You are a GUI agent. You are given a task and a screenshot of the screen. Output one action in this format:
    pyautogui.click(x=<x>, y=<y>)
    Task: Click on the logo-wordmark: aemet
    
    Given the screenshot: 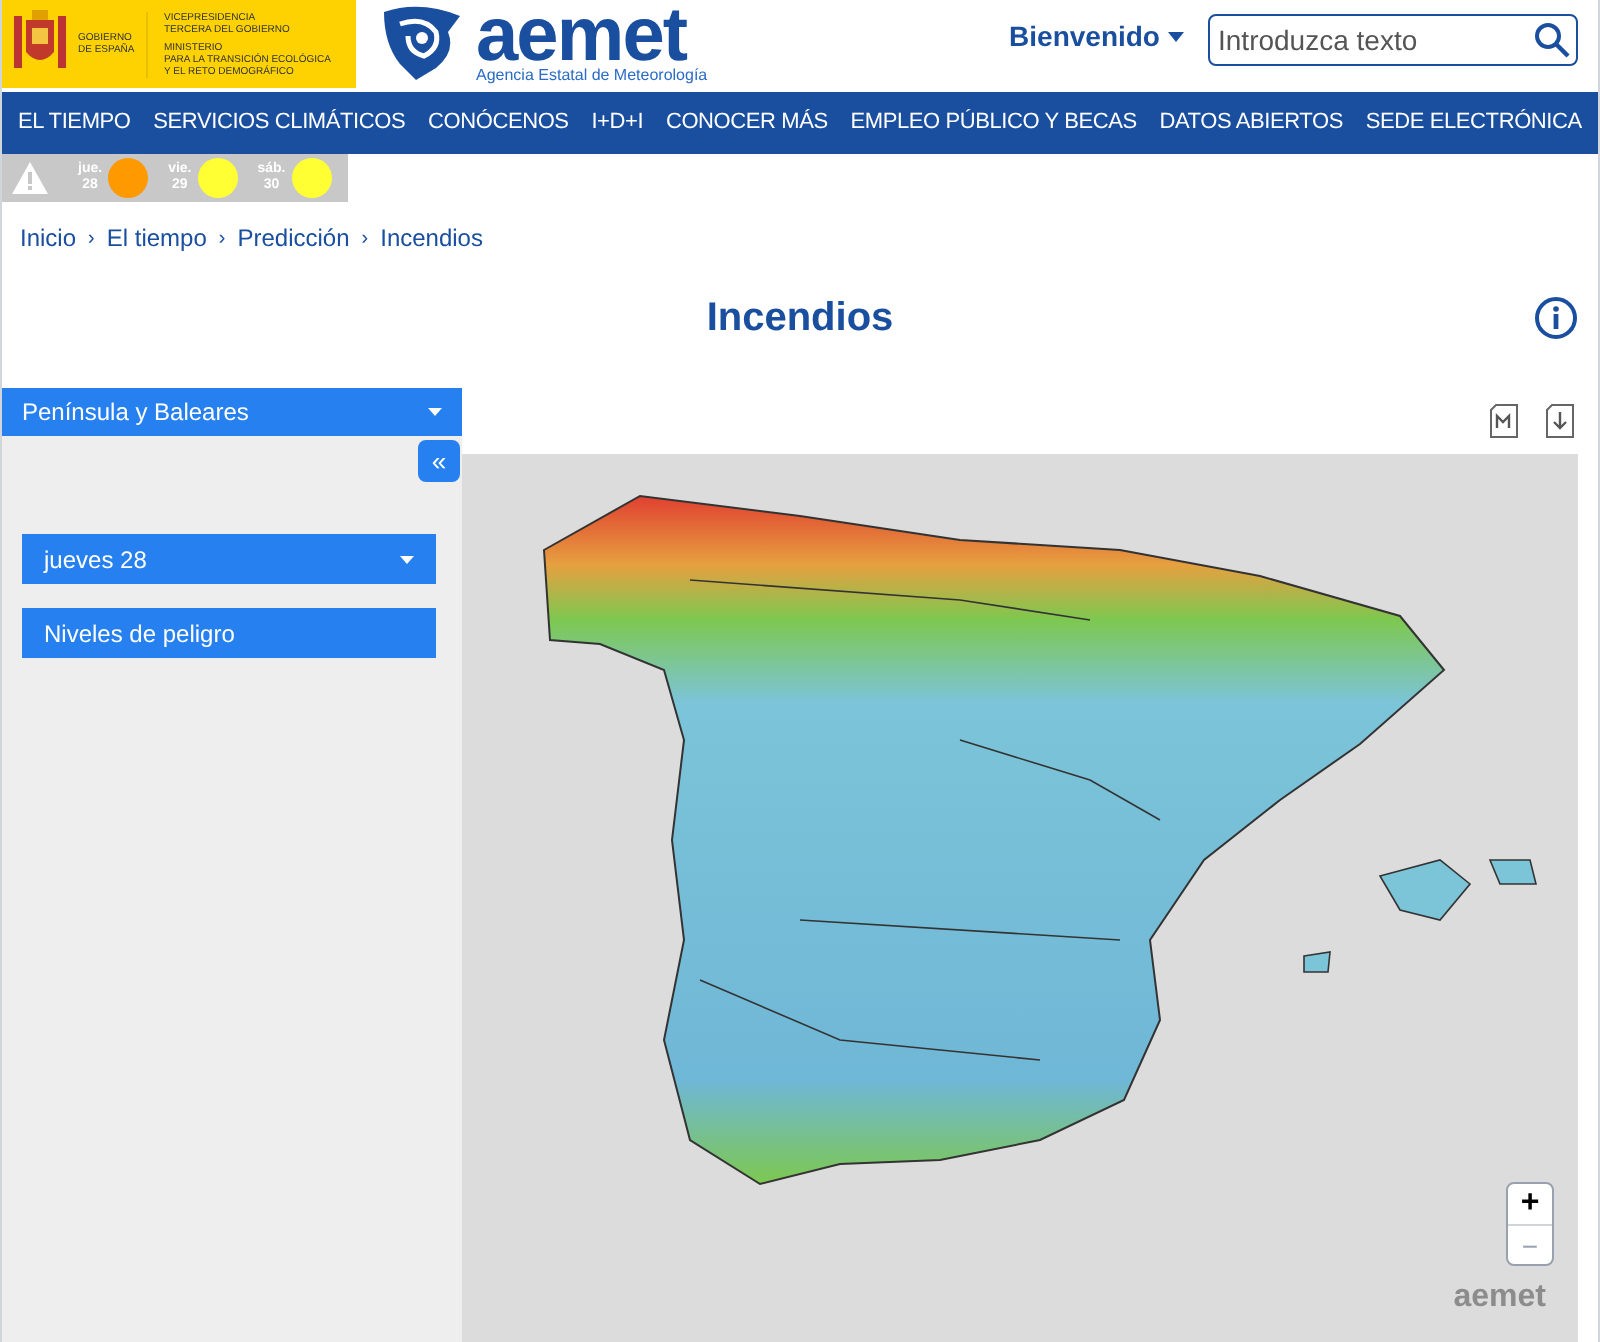 What is the action you would take?
    pyautogui.click(x=581, y=36)
    